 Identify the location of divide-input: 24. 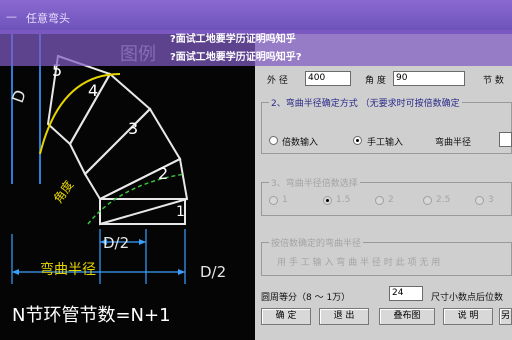
(406, 293).